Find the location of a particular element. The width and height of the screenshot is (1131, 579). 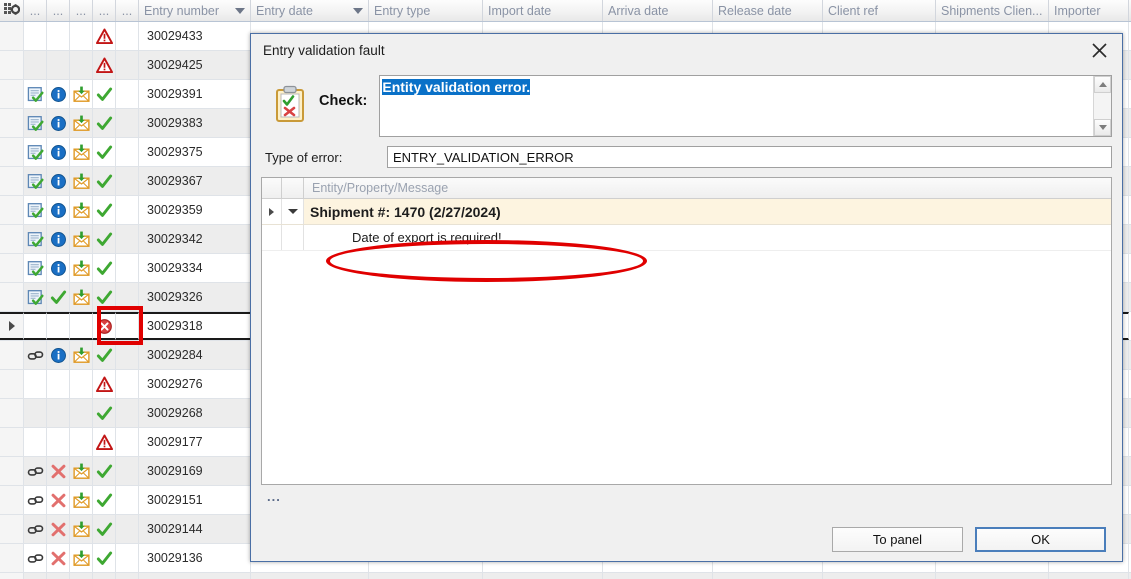

cell-entry-number: 30029151 is located at coordinates (195, 500).